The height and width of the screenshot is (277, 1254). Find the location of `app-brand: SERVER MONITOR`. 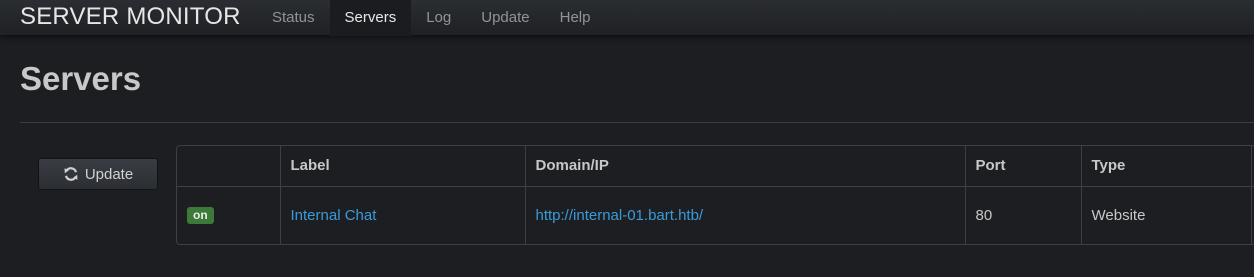

app-brand: SERVER MONITOR is located at coordinates (130, 17).